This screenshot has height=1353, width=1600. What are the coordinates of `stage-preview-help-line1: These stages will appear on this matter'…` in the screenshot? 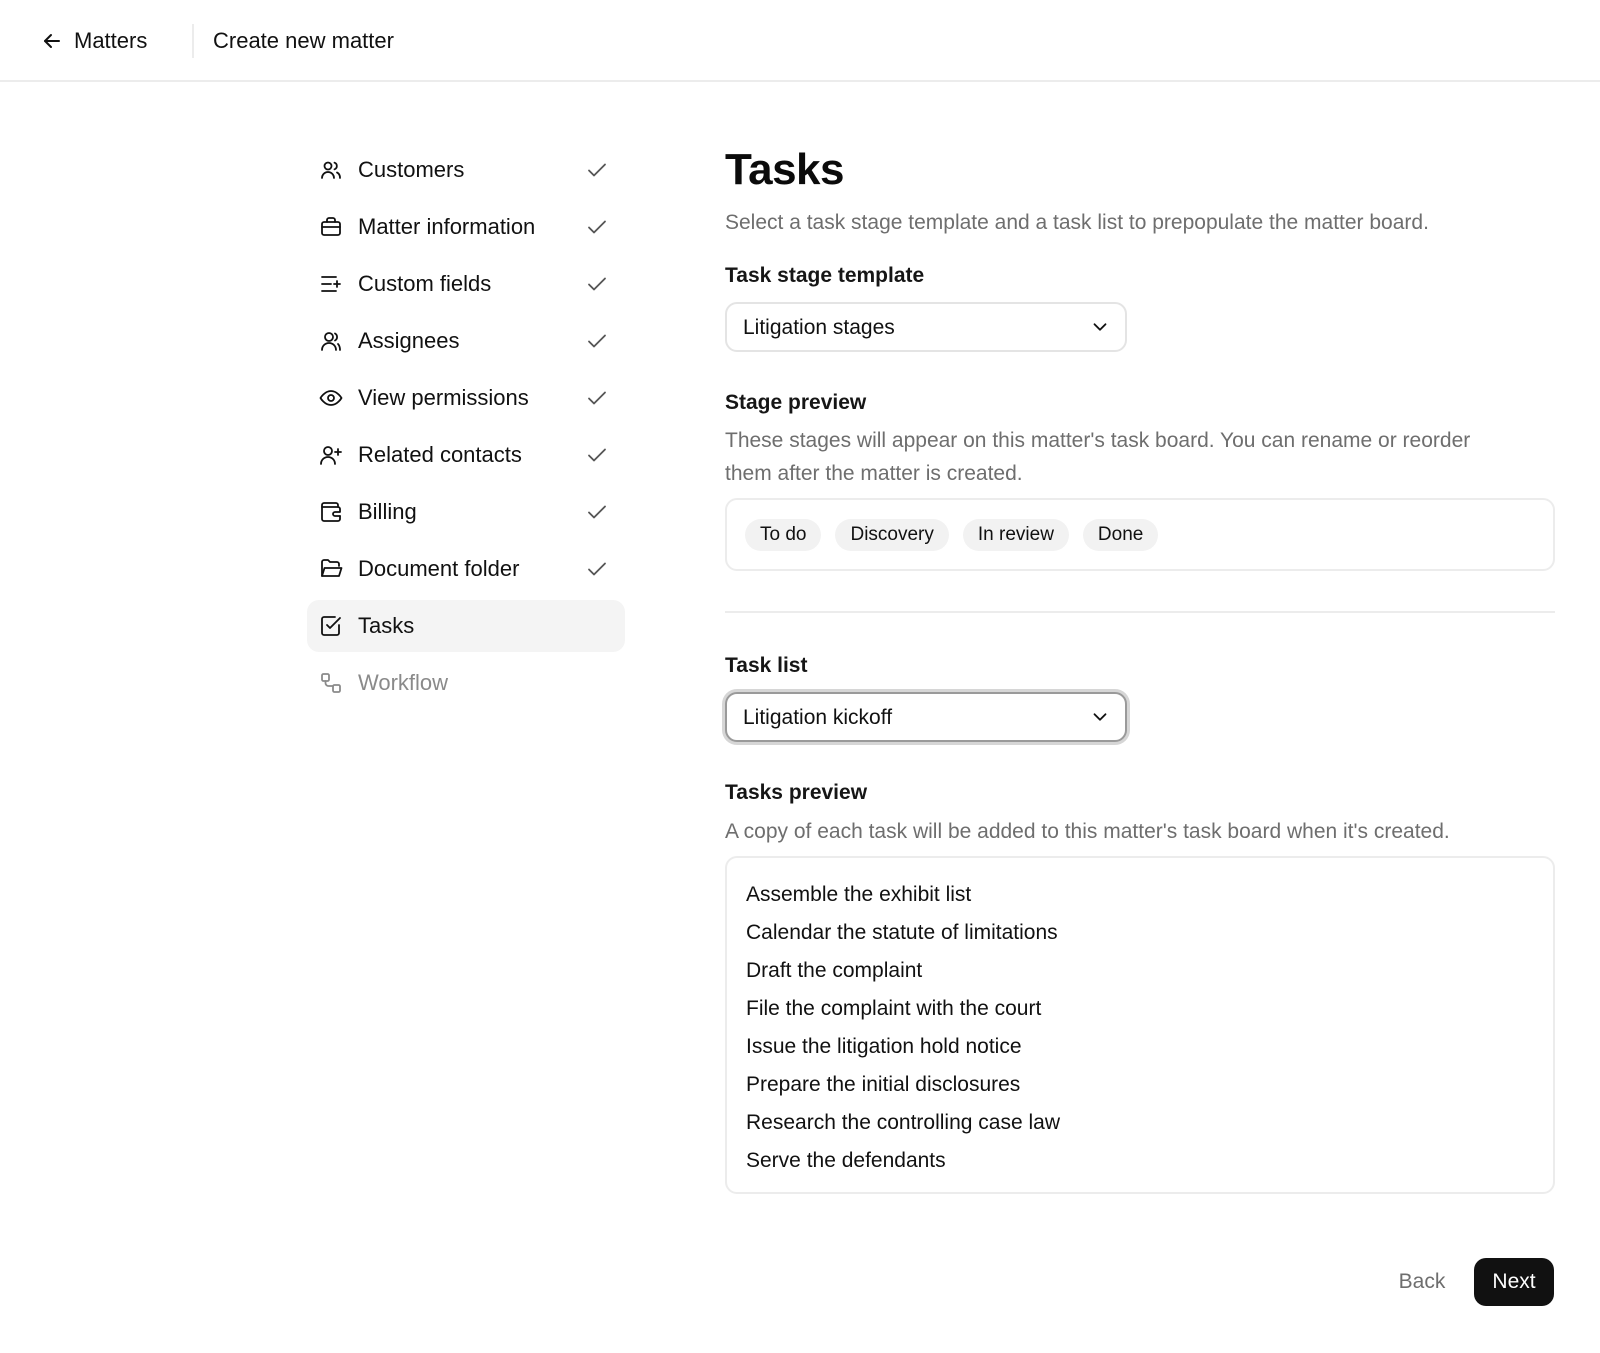 It's located at (1098, 440).